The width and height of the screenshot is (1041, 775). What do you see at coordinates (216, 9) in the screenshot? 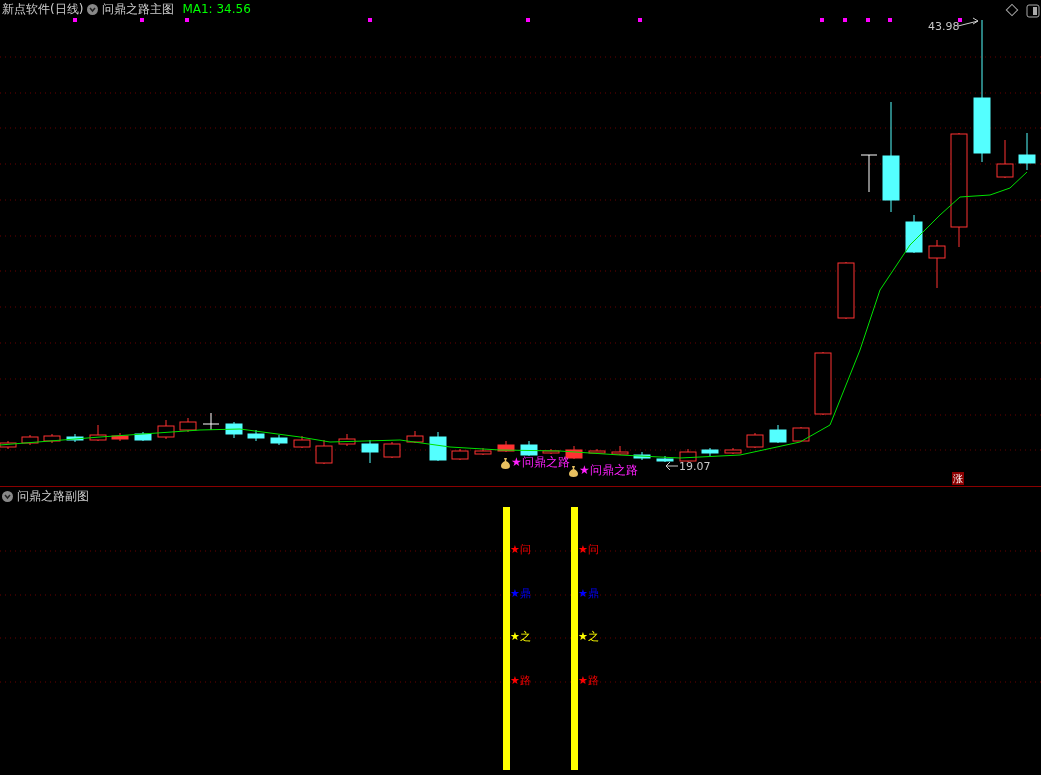
I see `indicator-value: MA1: 34.56` at bounding box center [216, 9].